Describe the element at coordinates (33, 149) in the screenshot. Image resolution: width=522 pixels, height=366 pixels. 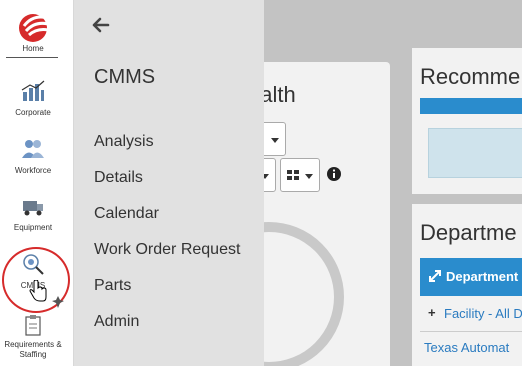
I see `people-icon` at that location.